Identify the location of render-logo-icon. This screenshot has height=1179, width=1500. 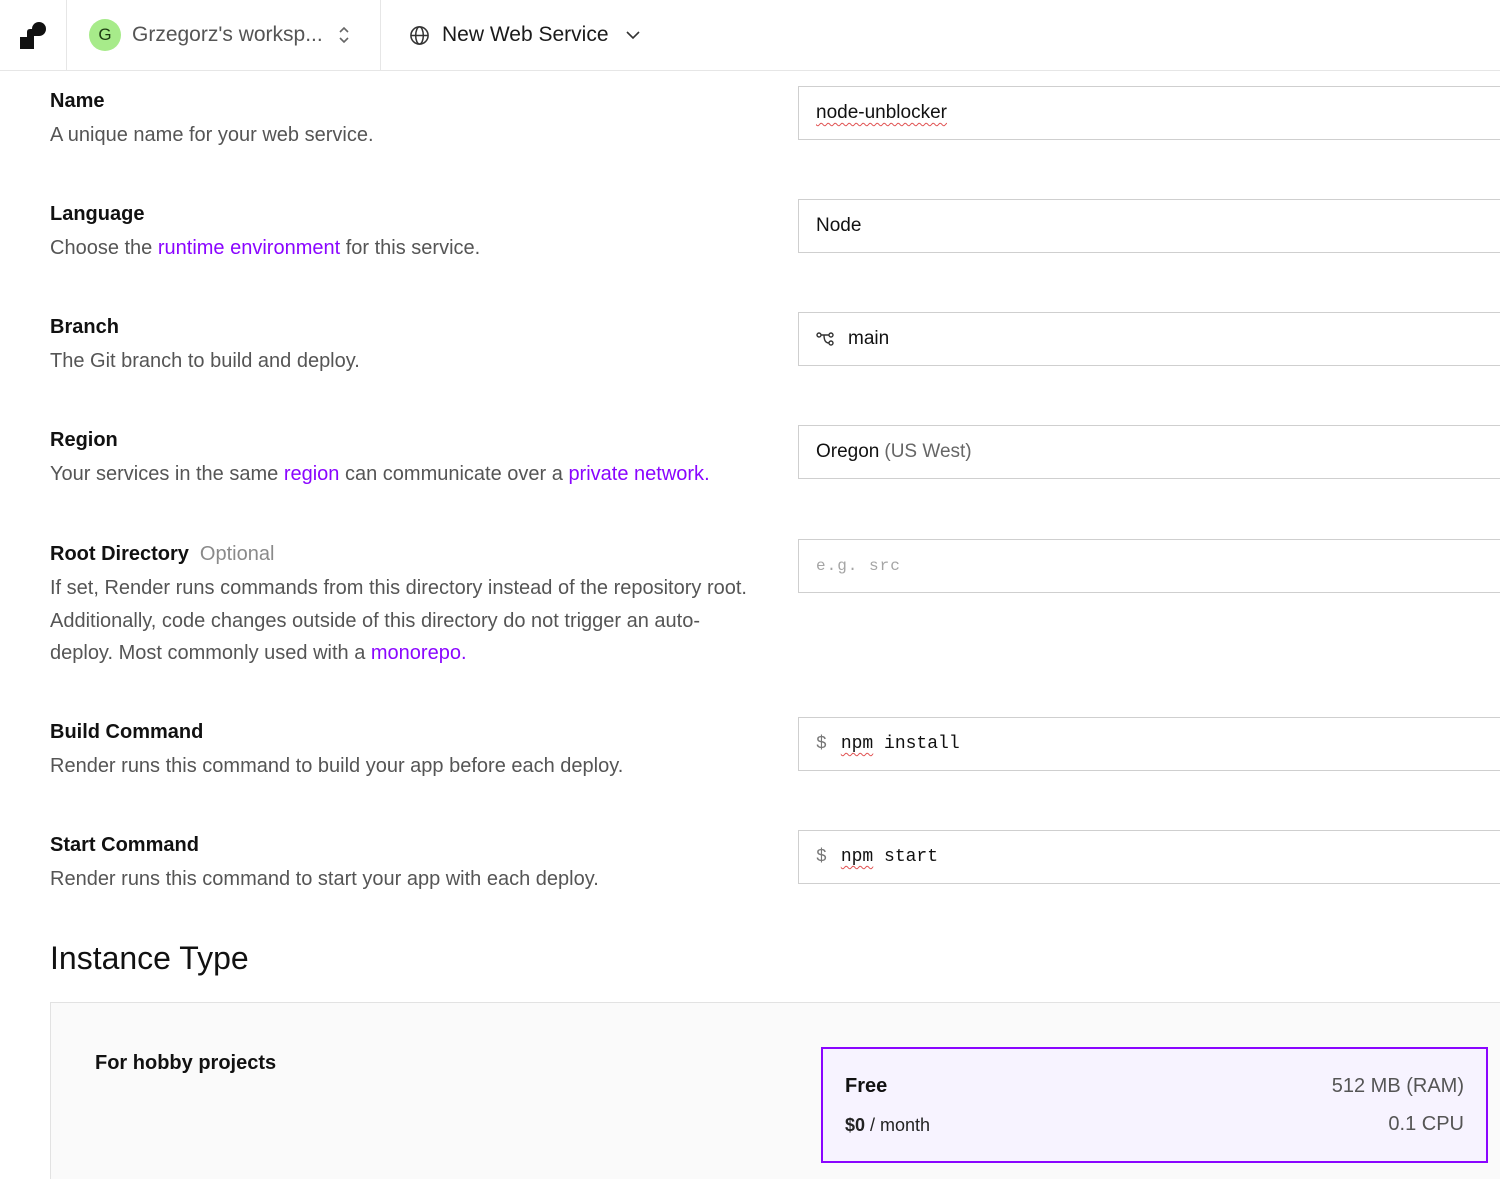
(33, 35).